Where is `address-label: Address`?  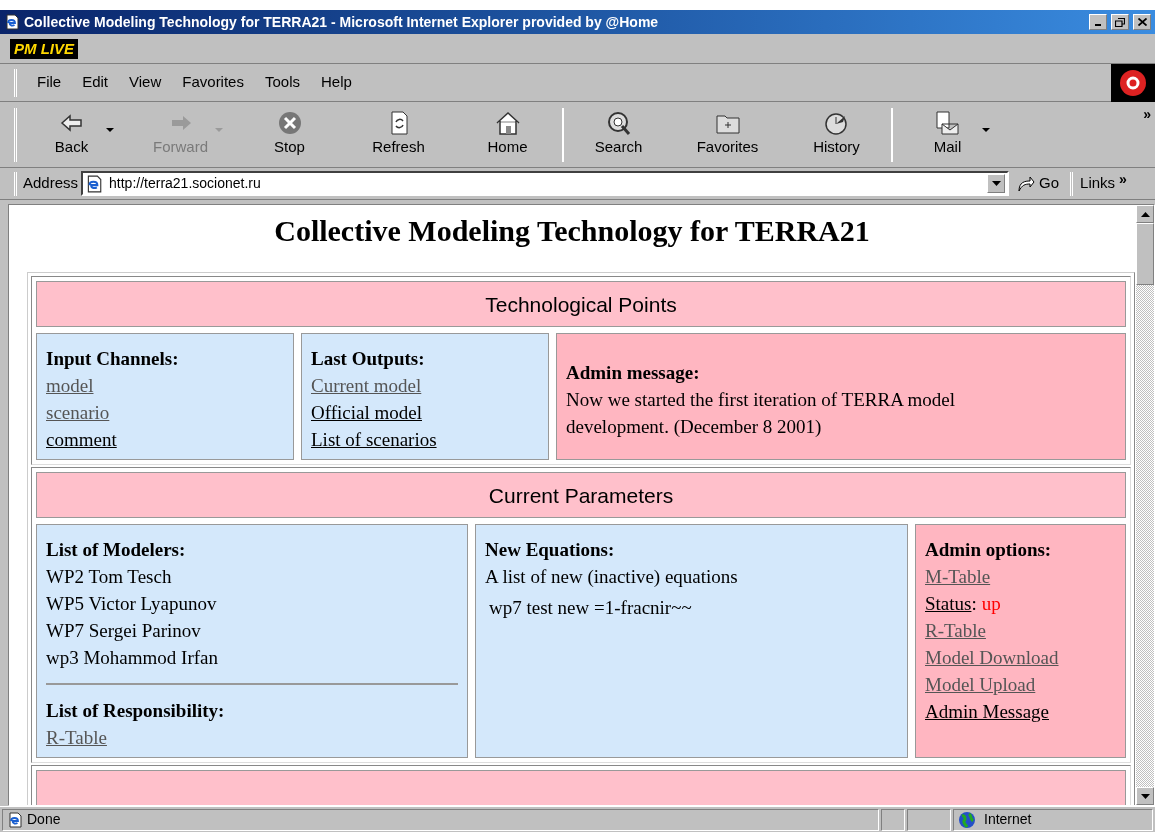
address-label: Address is located at coordinates (51, 183).